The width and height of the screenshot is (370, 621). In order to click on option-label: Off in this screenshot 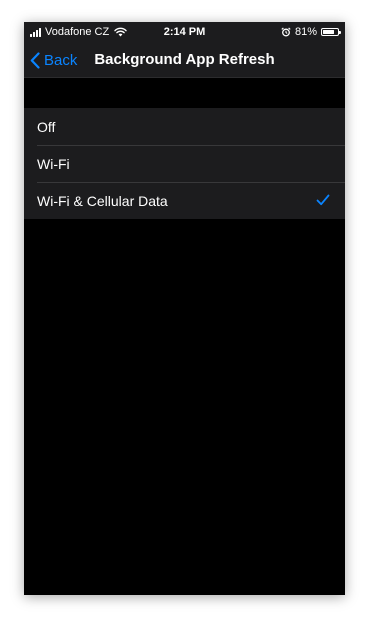, I will do `click(46, 126)`.